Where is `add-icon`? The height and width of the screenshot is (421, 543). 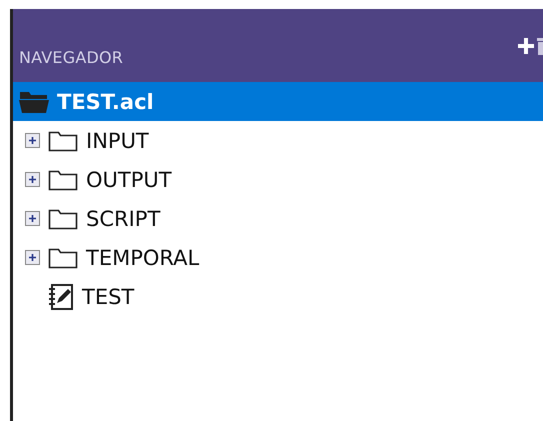
add-icon is located at coordinates (526, 46).